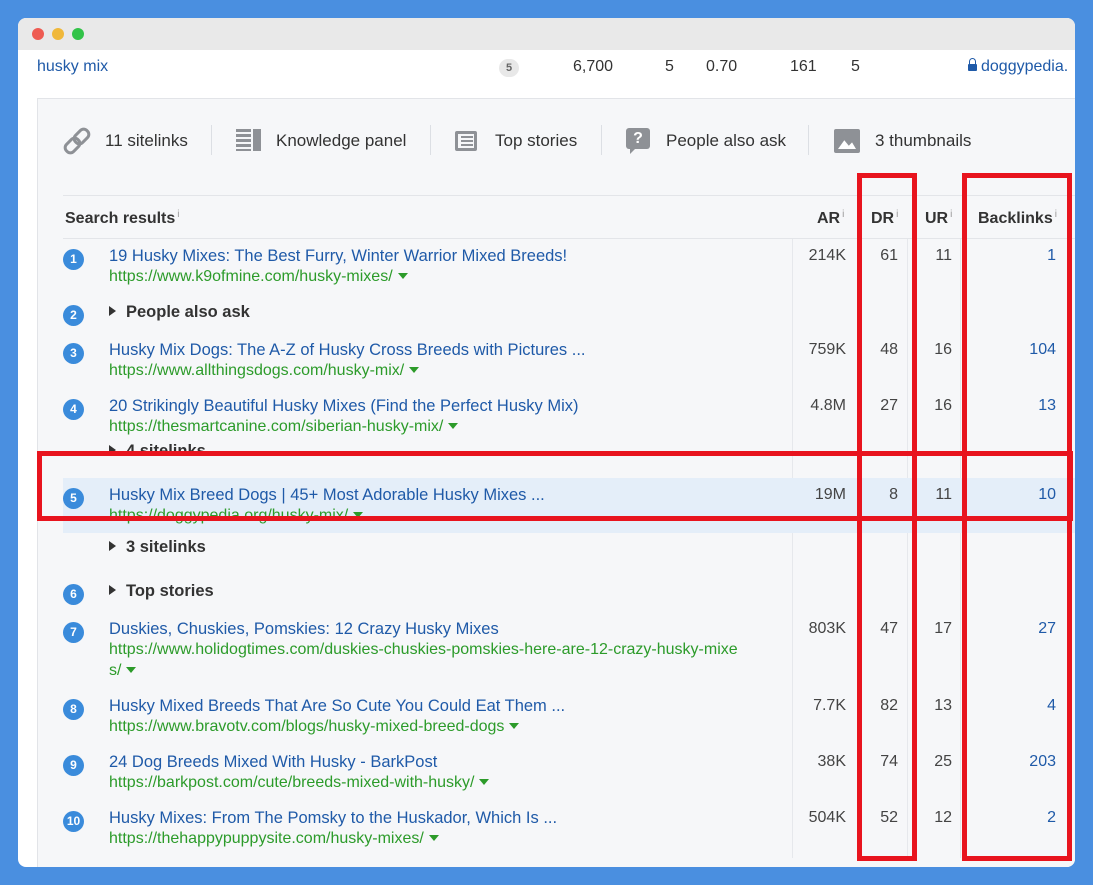 The image size is (1093, 885). What do you see at coordinates (722, 66) in the screenshot?
I see `cpc-value: 0.70` at bounding box center [722, 66].